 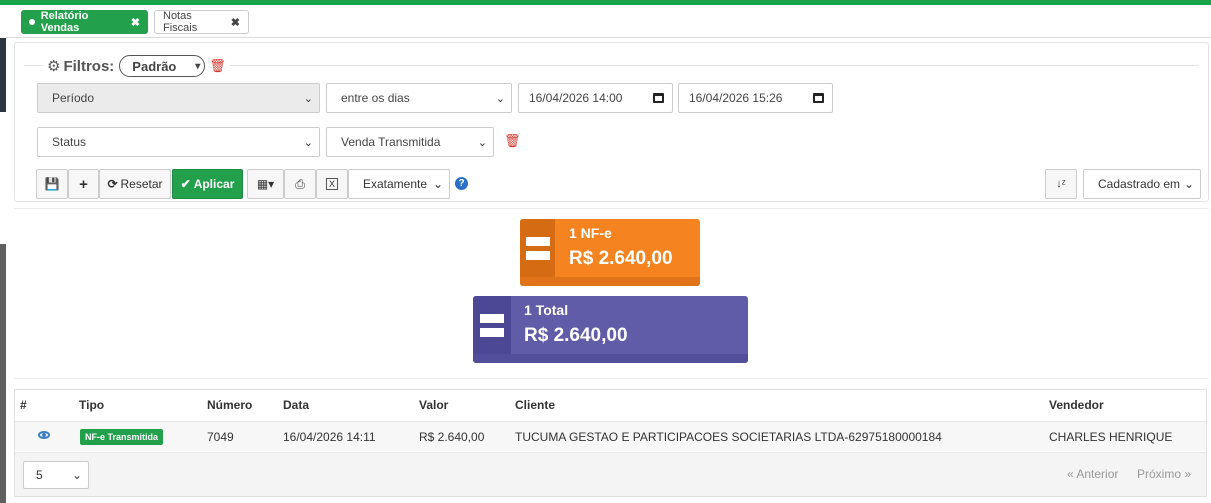 What do you see at coordinates (73, 98) in the screenshot?
I see `filter-field-value: Período` at bounding box center [73, 98].